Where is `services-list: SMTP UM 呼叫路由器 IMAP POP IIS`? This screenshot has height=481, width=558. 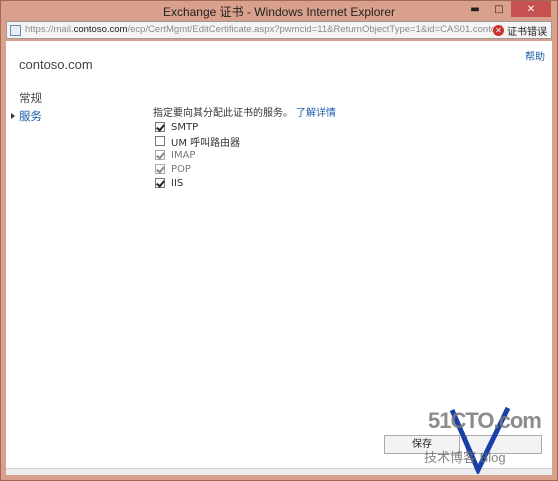
services-list: SMTP UM 呼叫路由器 IMAP POP IIS is located at coordinates (197, 155).